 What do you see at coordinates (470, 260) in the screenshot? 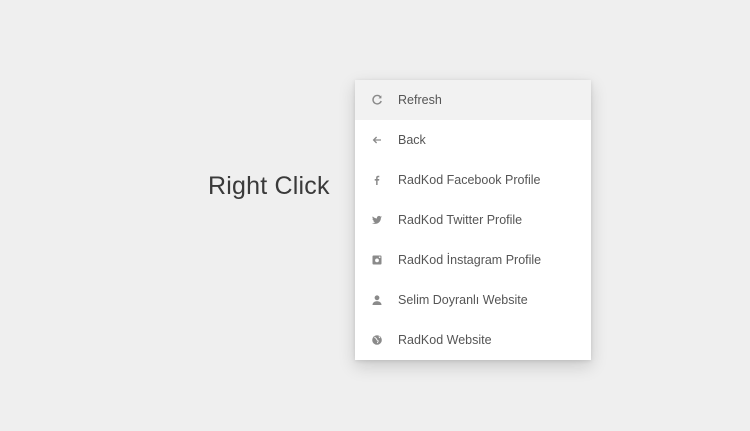
I see `menu-item-label: RadKod İnstagram Profile` at bounding box center [470, 260].